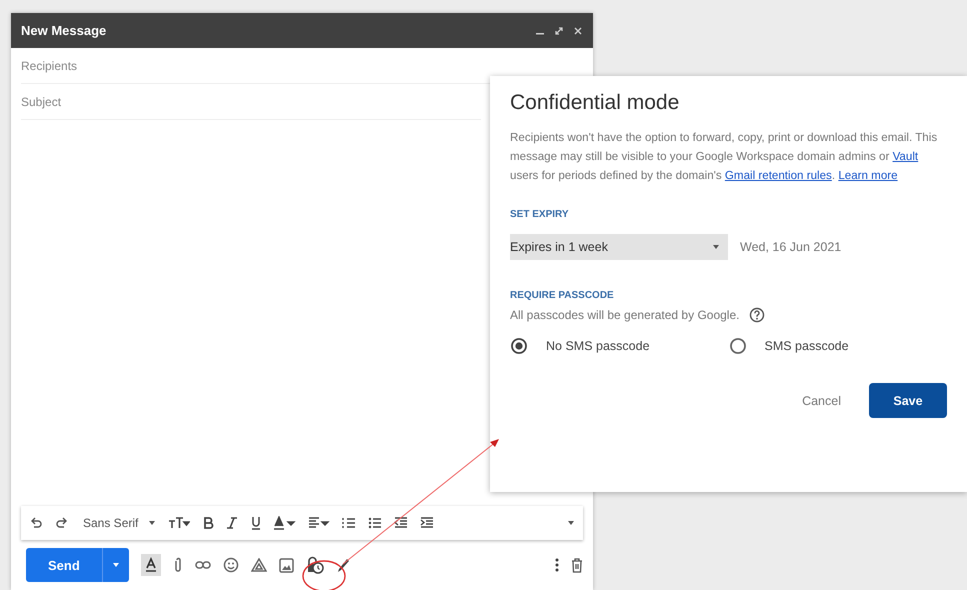 Image resolution: width=967 pixels, height=590 pixels. I want to click on bold-icon, so click(208, 523).